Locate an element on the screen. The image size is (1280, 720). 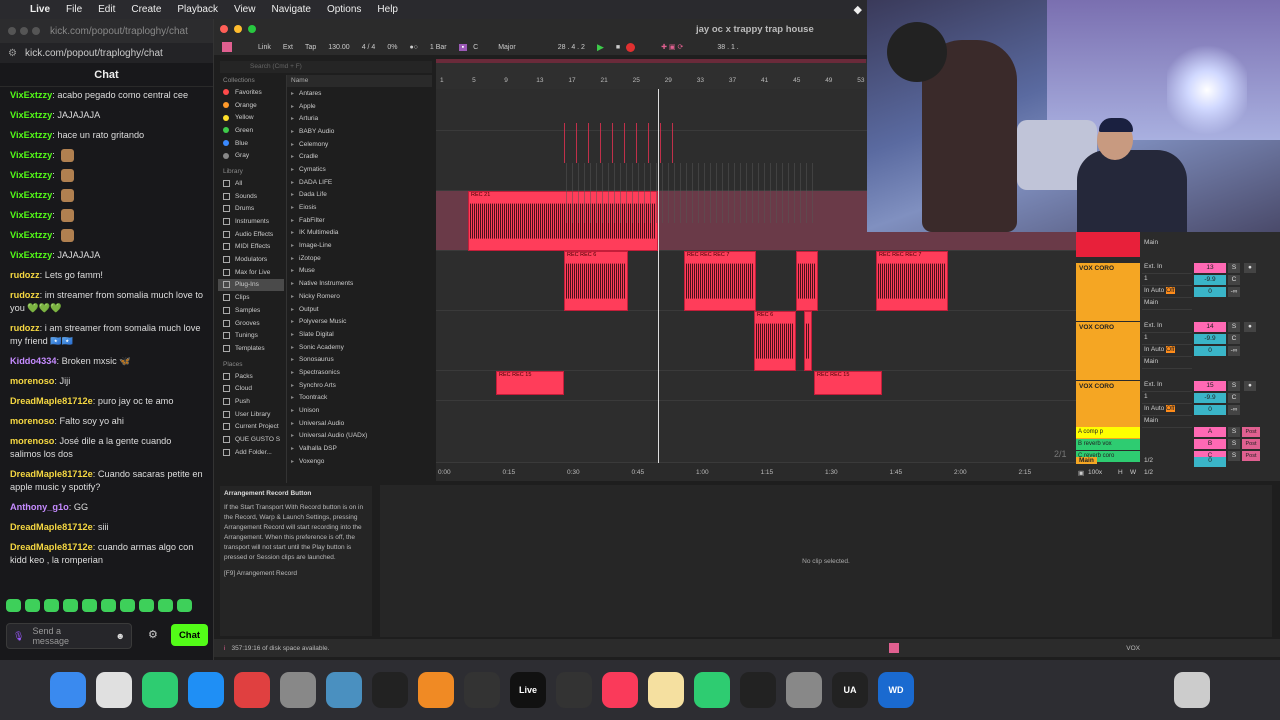
places-item: Packs is located at coordinates (251, 376).